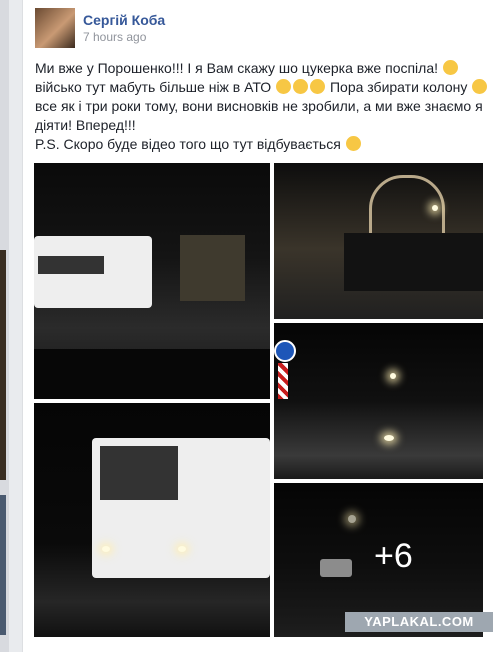 This screenshot has width=503, height=652. I want to click on post-author: Сергій Коба, so click(124, 20).